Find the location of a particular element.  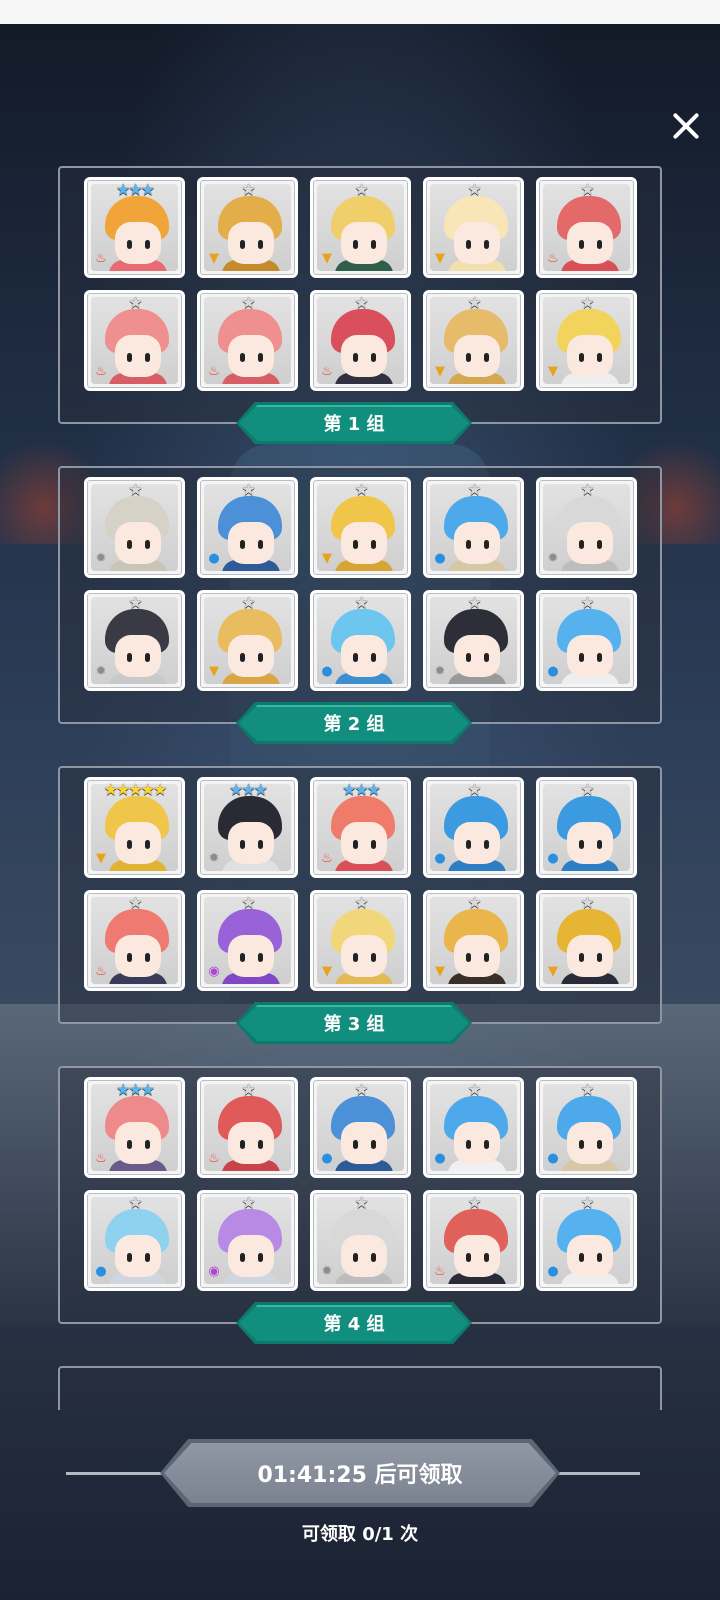

close-icon is located at coordinates (686, 126).